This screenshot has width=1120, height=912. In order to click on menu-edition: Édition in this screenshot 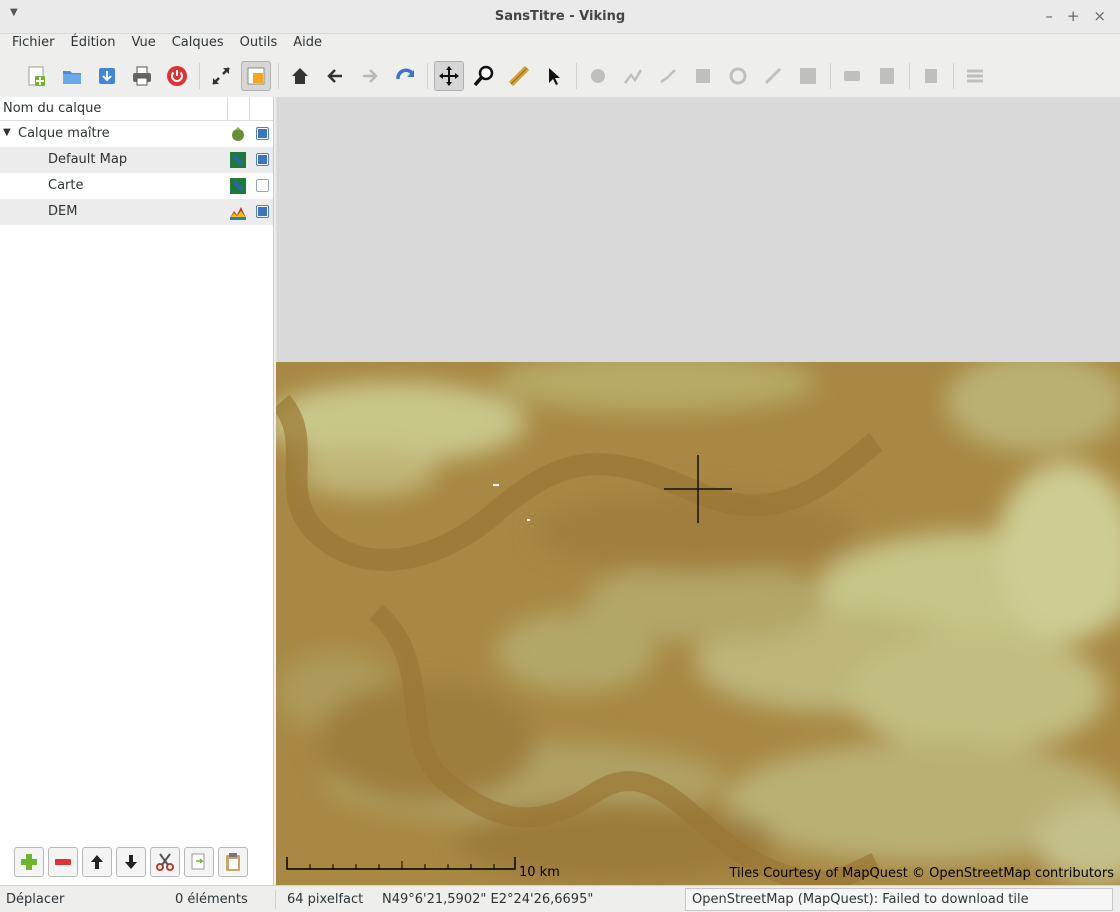, I will do `click(93, 45)`.